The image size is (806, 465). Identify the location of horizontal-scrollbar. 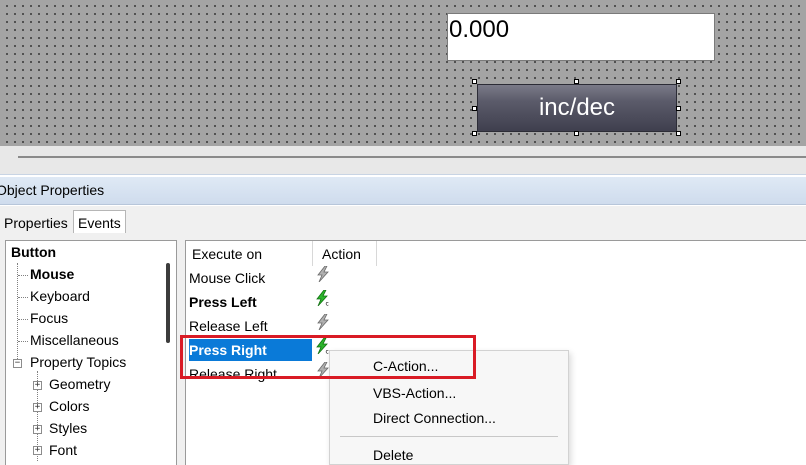
(412, 157).